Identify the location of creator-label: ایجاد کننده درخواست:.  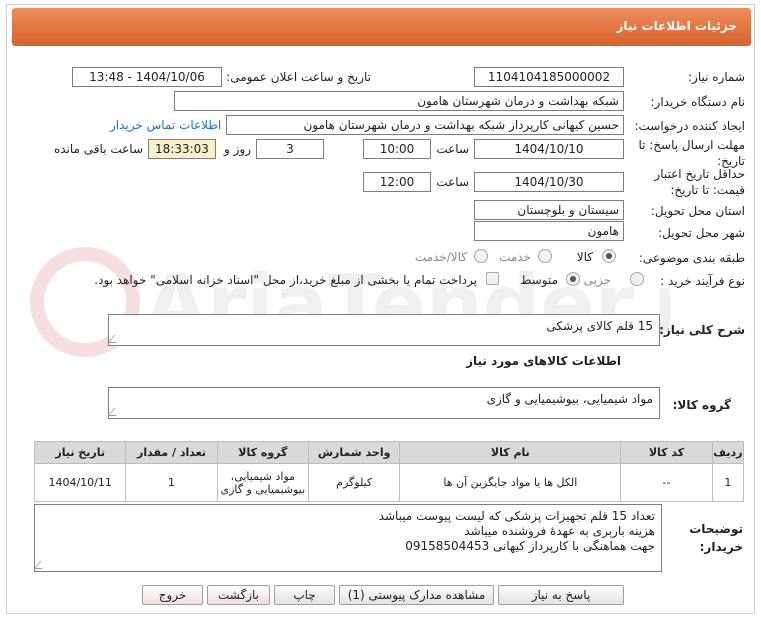
(689, 126).